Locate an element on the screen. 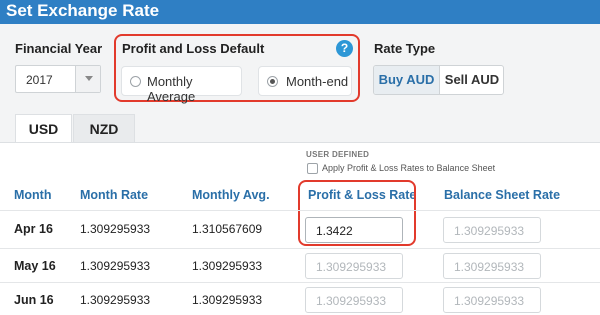 The width and height of the screenshot is (600, 315). dropdown-toggle is located at coordinates (87, 79).